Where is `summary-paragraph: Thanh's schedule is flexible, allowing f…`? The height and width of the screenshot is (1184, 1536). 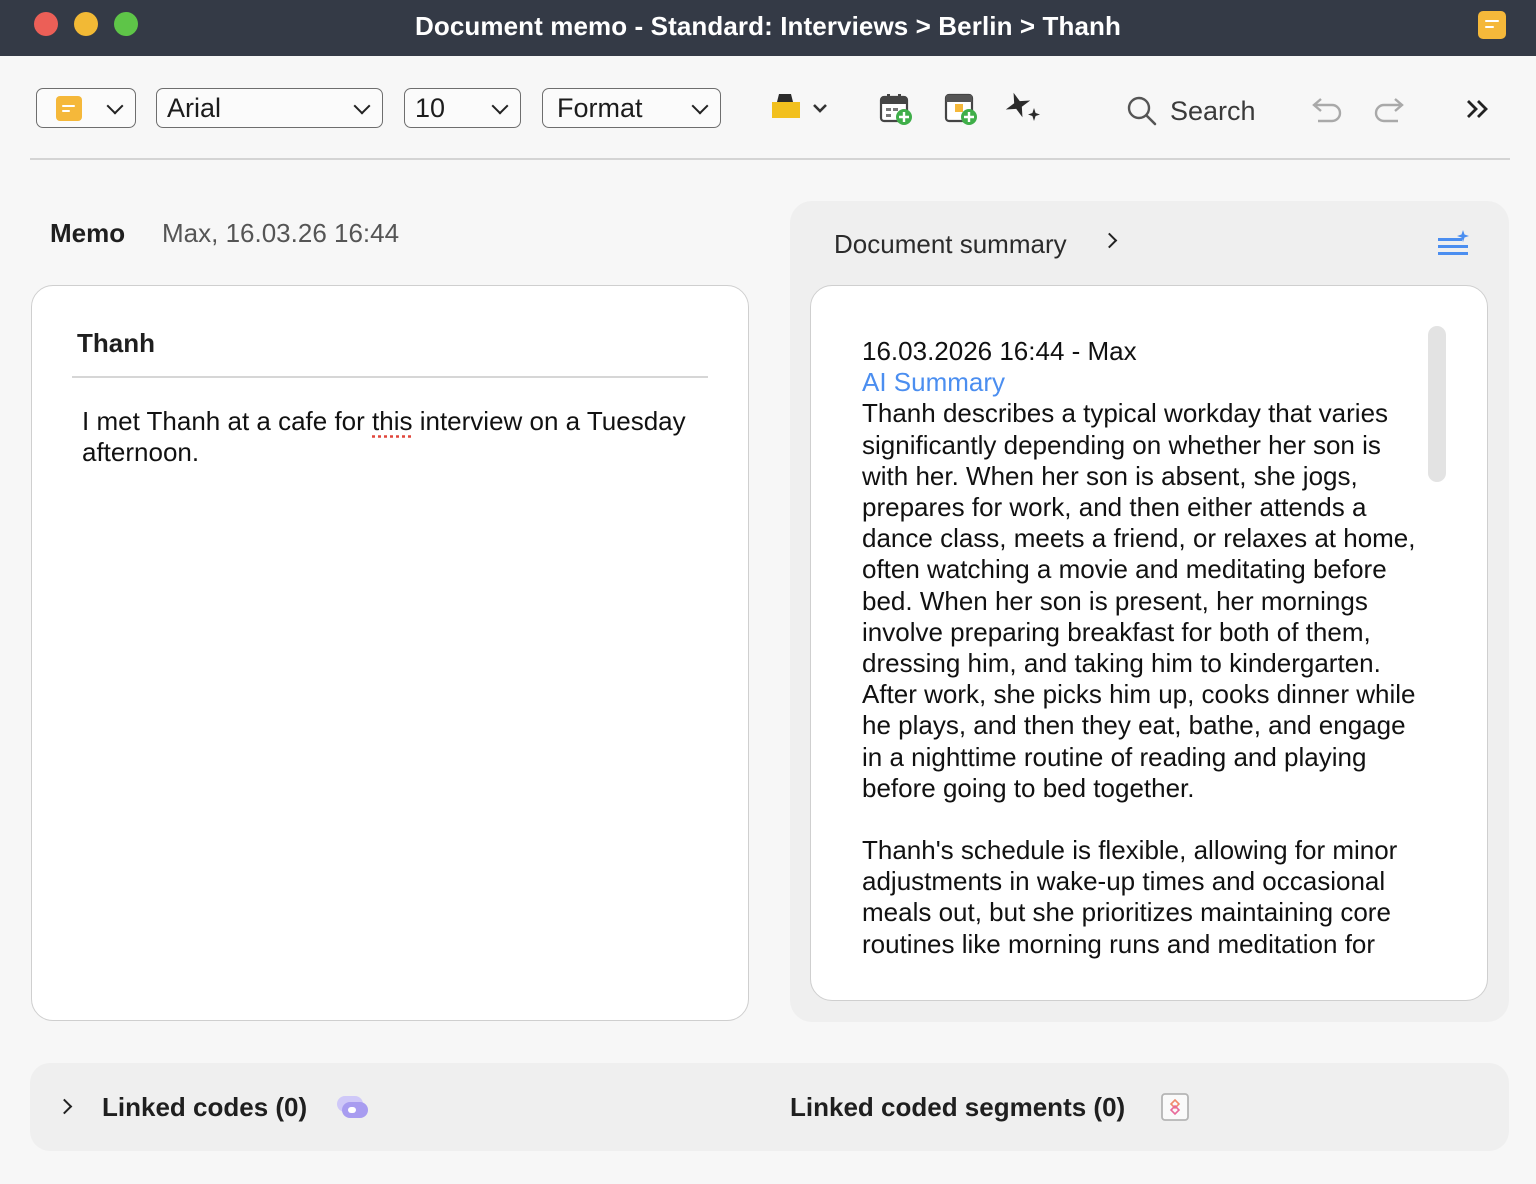
summary-paragraph: Thanh's schedule is flexible, allowing f… is located at coordinates (1130, 897).